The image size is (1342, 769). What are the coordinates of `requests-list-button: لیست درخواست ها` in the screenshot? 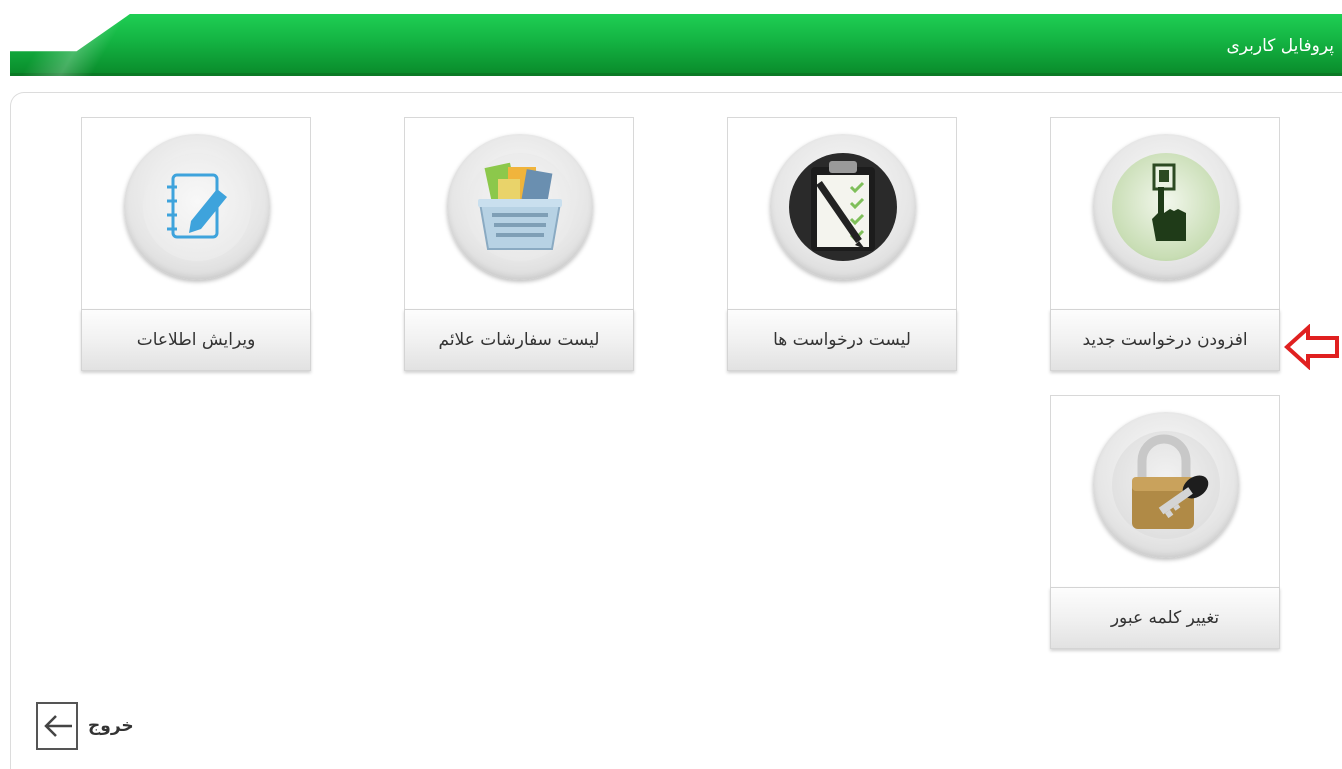 It's located at (842, 340).